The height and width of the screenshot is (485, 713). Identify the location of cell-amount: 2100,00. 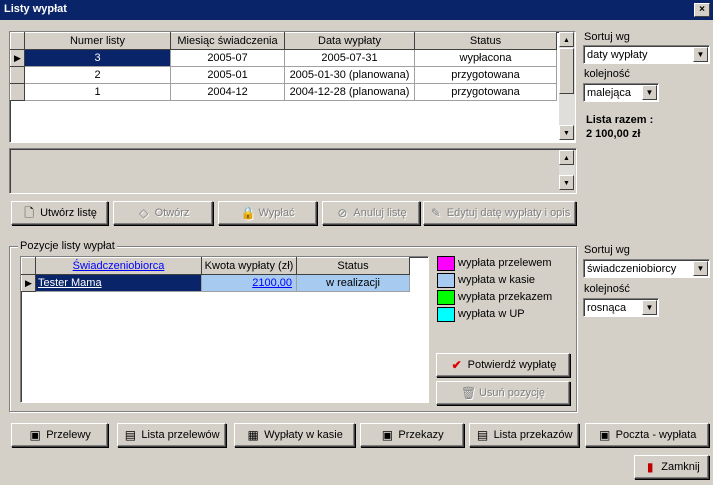
(249, 283).